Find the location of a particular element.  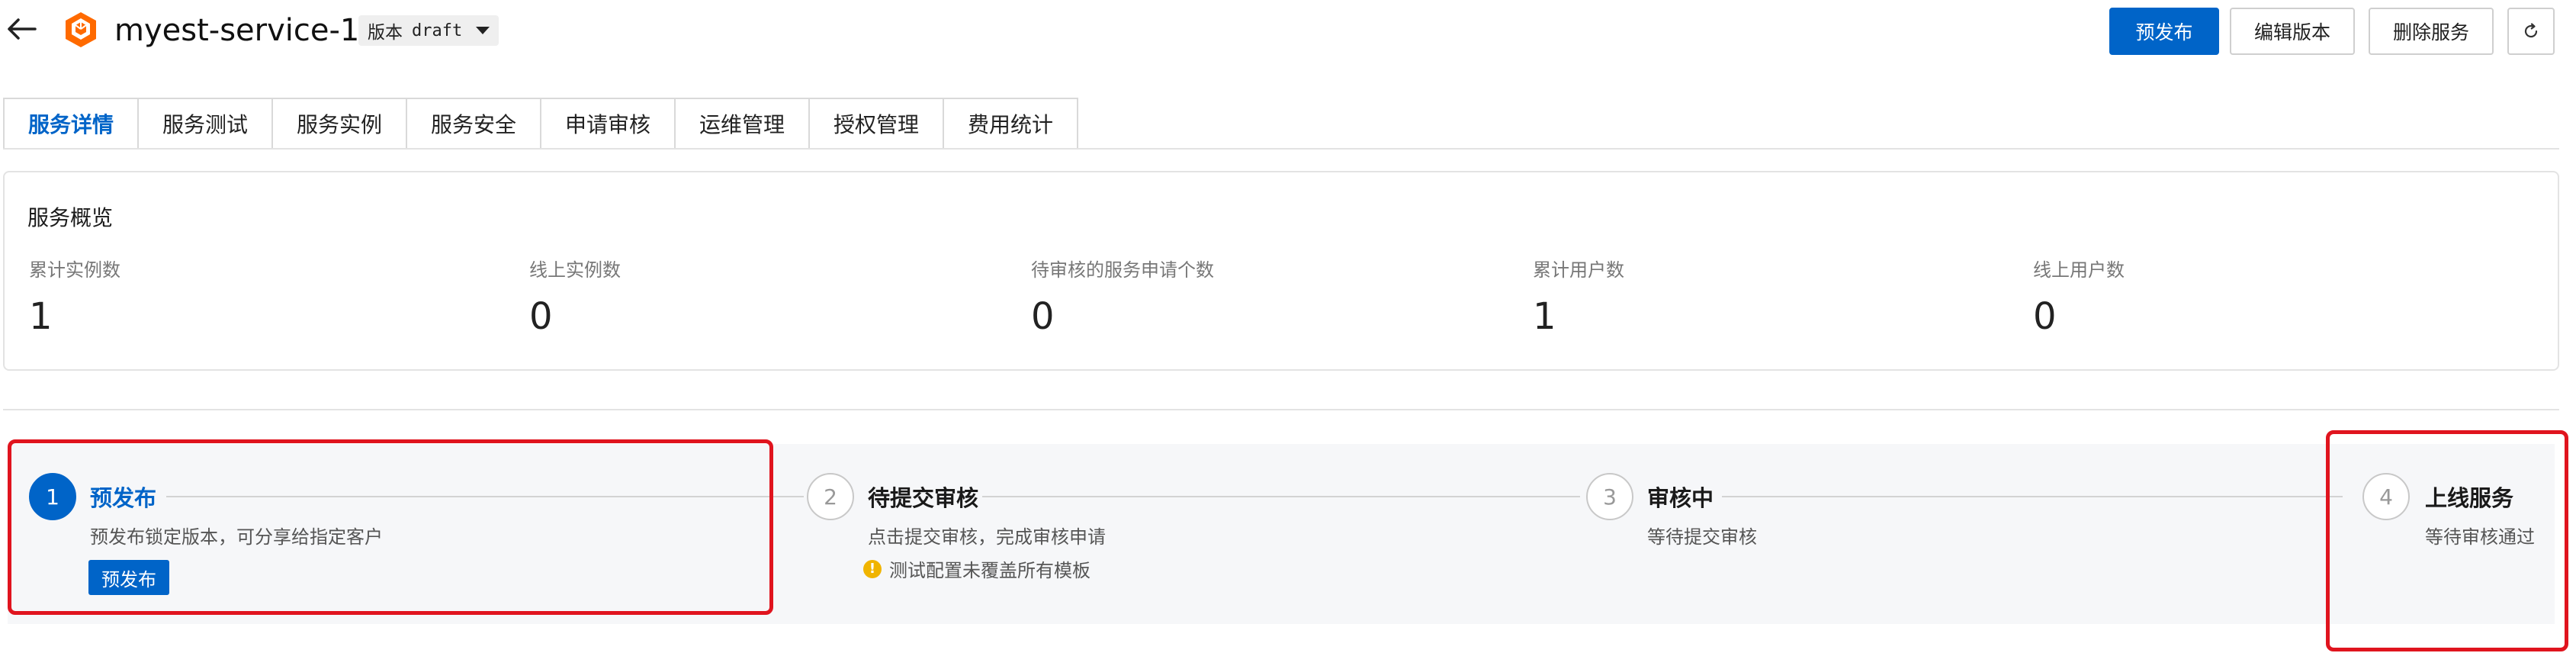

tab-application-review: 申请审核 is located at coordinates (608, 124).